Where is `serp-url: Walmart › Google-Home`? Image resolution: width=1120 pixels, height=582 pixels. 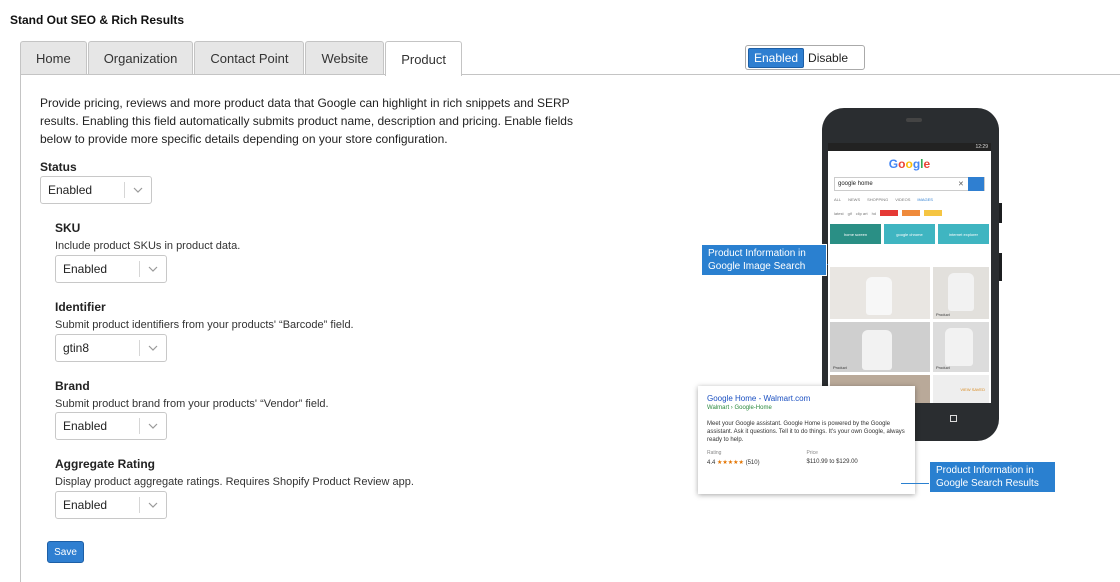 serp-url: Walmart › Google-Home is located at coordinates (739, 408).